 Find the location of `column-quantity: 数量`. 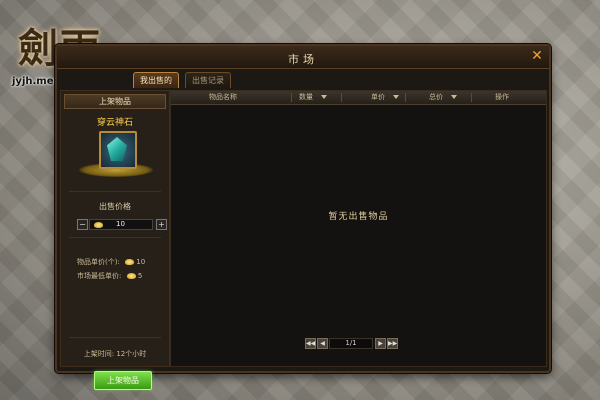

column-quantity: 数量 is located at coordinates (313, 97).